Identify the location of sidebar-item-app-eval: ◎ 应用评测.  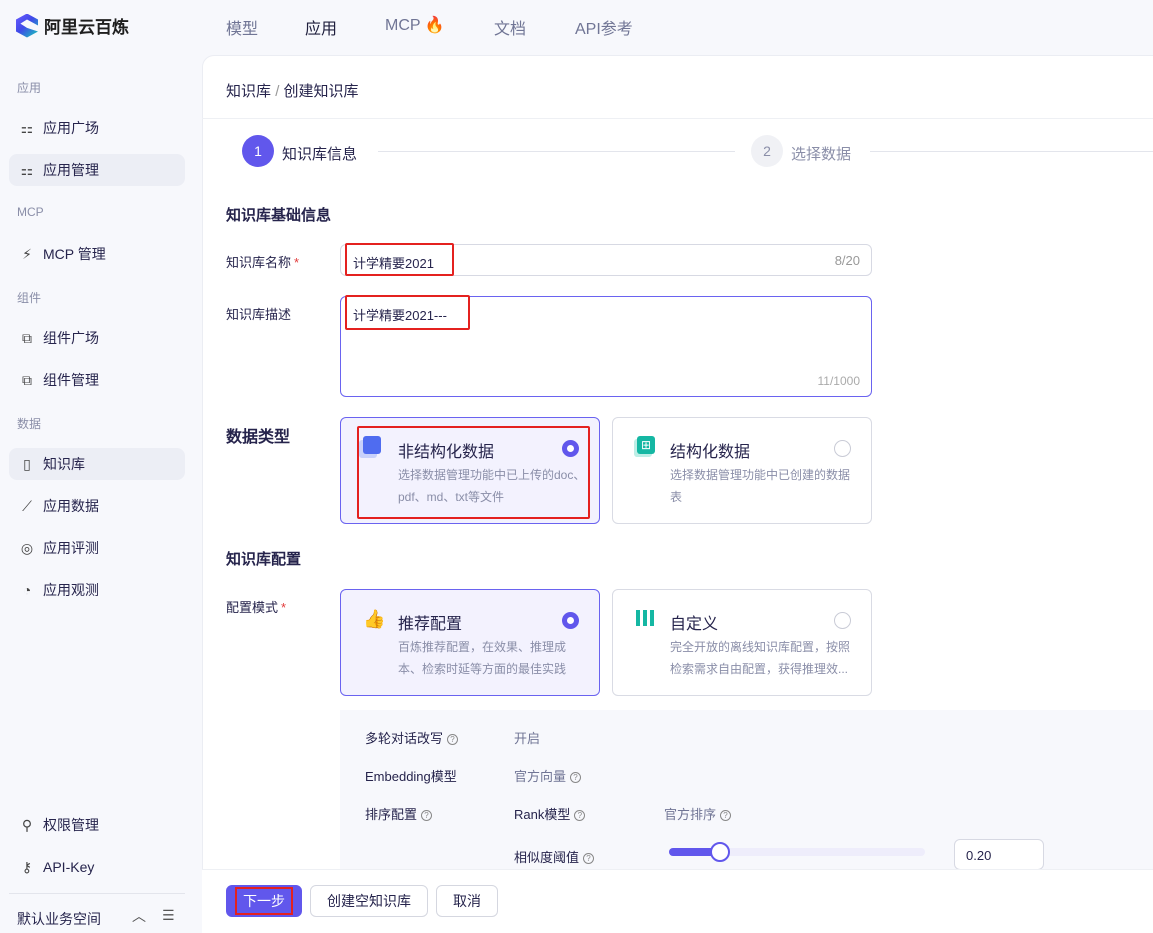
(97, 548).